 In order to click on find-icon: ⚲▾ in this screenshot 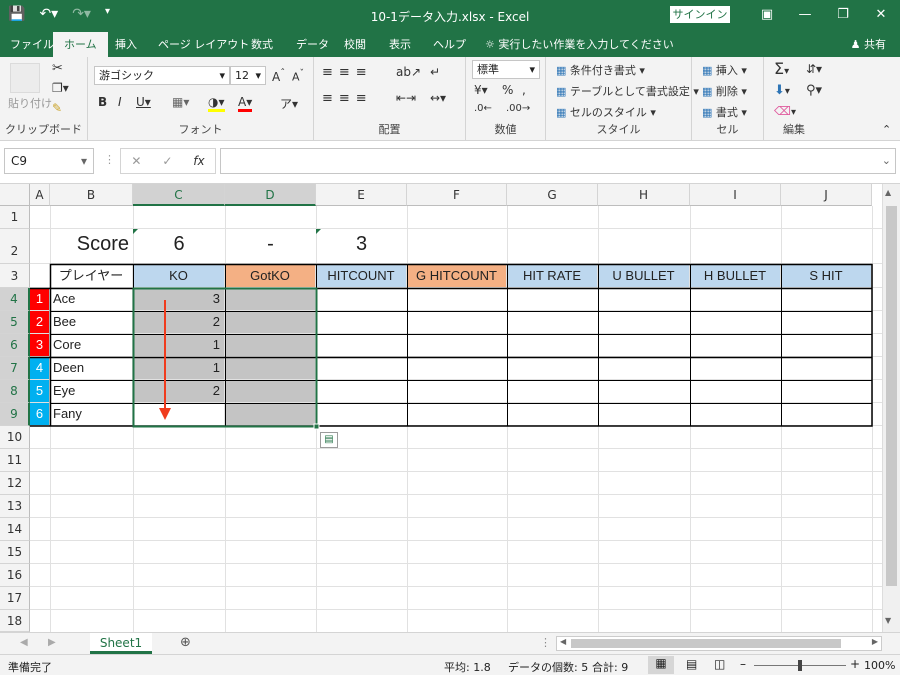, I will do `click(814, 90)`.